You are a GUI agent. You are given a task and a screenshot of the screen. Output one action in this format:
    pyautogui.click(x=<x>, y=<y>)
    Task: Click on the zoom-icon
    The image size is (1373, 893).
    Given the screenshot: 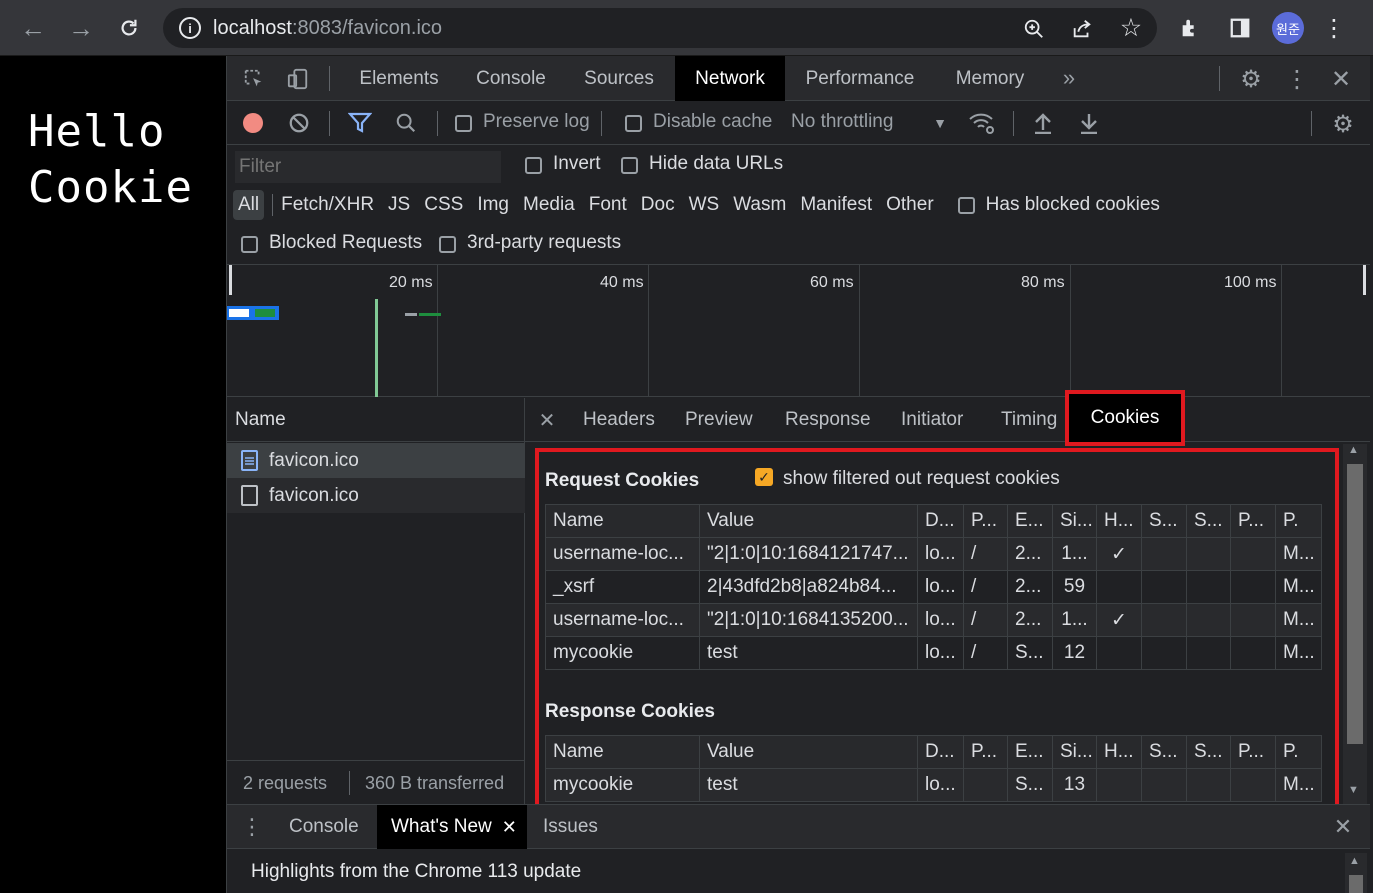 What is the action you would take?
    pyautogui.click(x=1034, y=29)
    